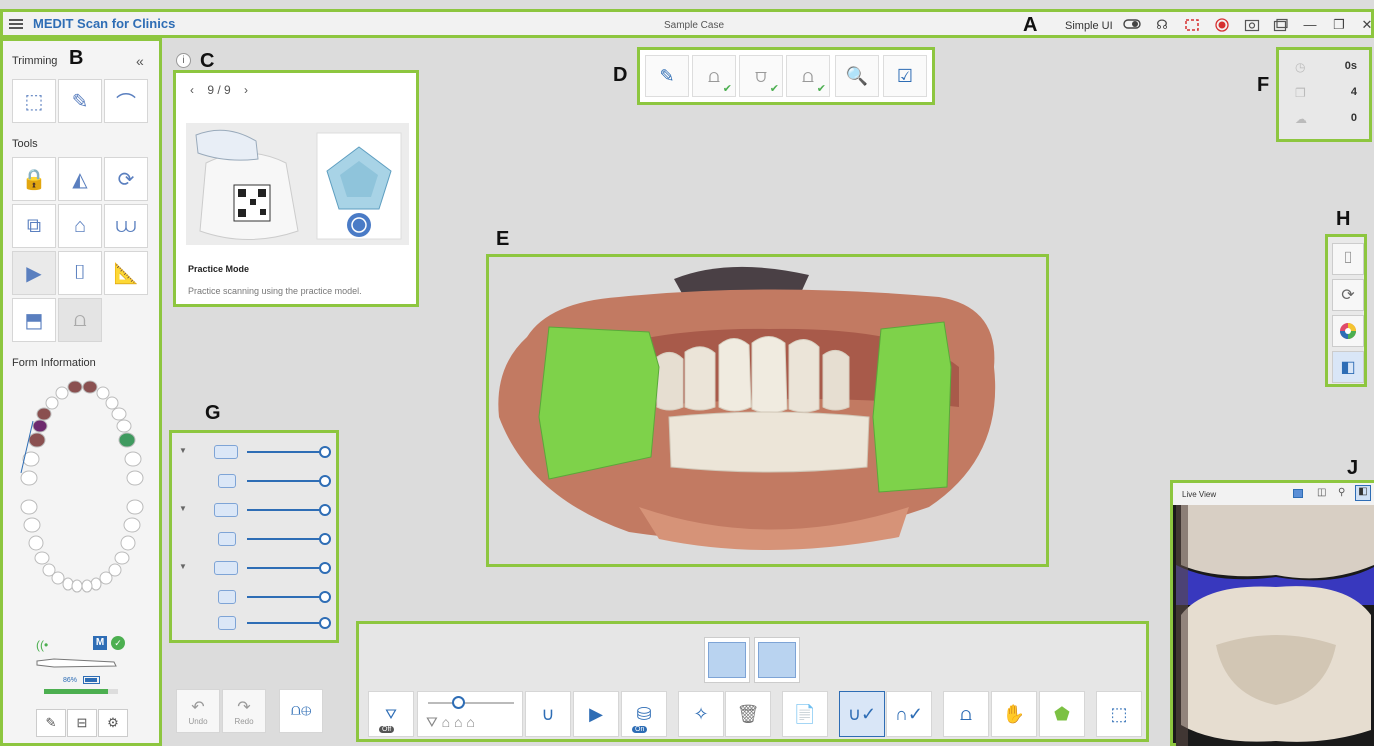  I want to click on rainbow-tooth-icon: ◭, so click(80, 179).